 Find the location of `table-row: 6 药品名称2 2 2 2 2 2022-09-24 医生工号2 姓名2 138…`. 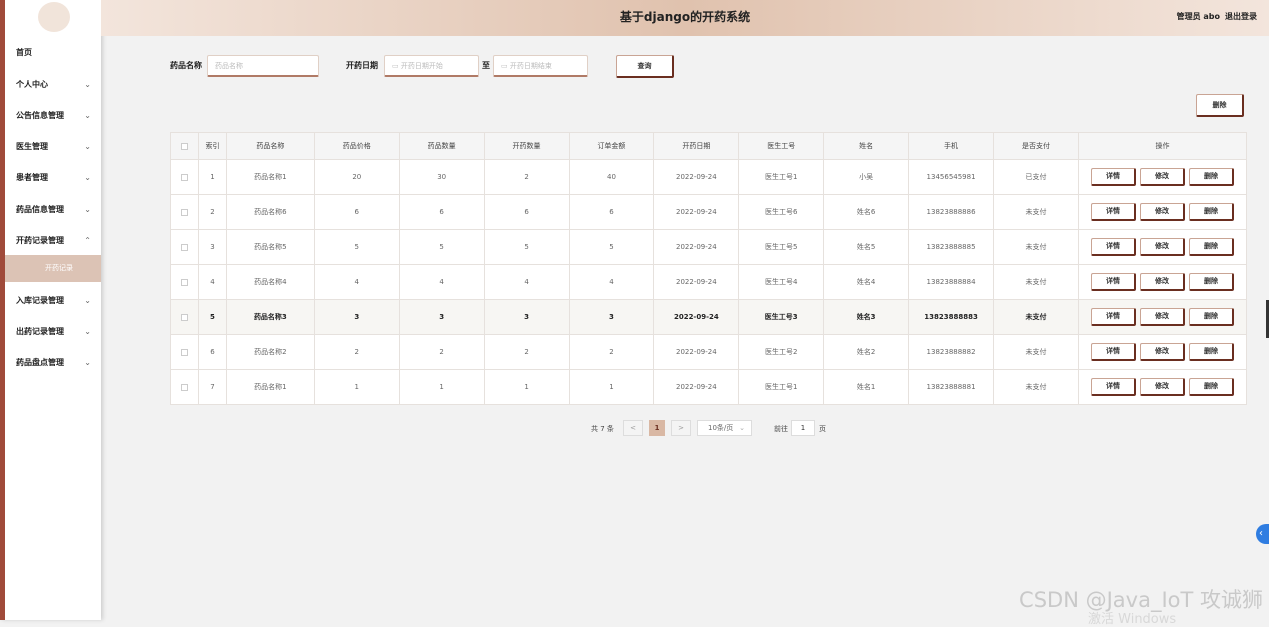

table-row: 6 药品名称2 2 2 2 2 2022-09-24 医生工号2 姓名2 138… is located at coordinates (709, 352).